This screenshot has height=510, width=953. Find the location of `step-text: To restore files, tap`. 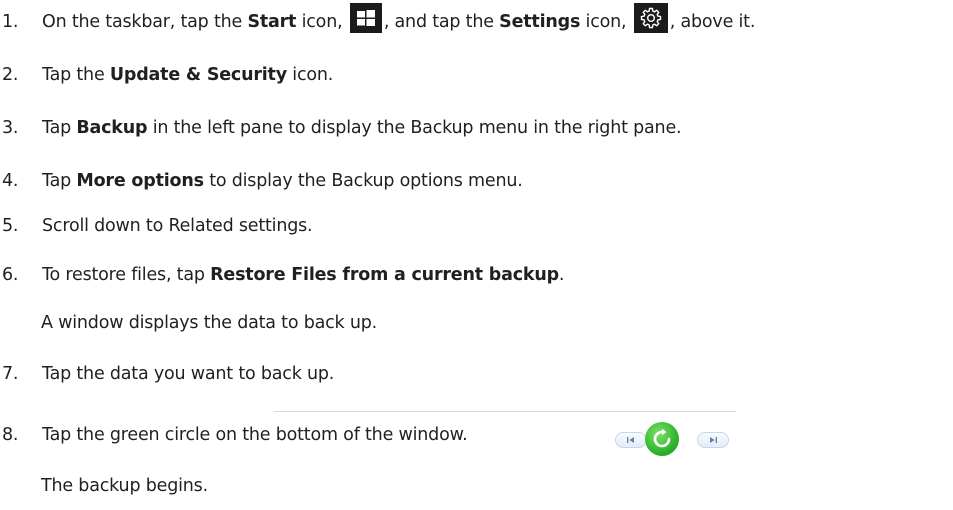

step-text: To restore files, tap is located at coordinates (126, 275).